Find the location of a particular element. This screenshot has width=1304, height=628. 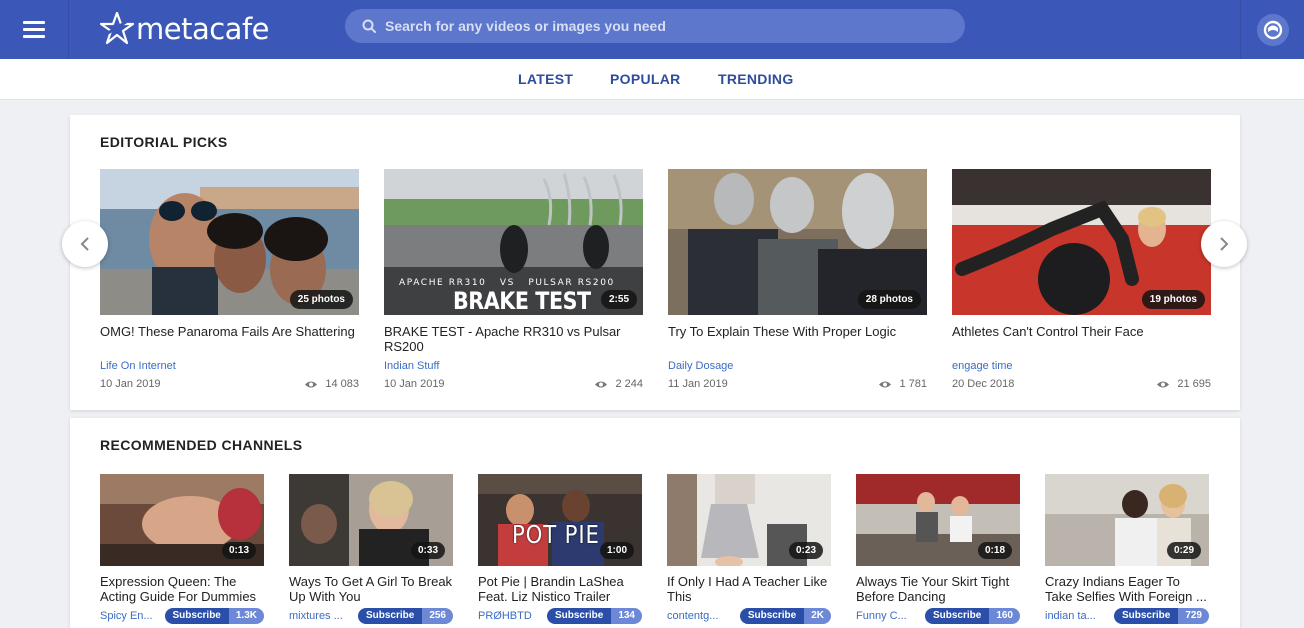

view-count: 14 083 is located at coordinates (331, 384).